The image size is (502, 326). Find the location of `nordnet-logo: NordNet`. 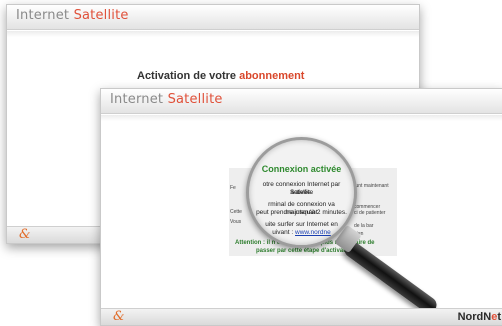

nordnet-logo: NordNet is located at coordinates (479, 317).